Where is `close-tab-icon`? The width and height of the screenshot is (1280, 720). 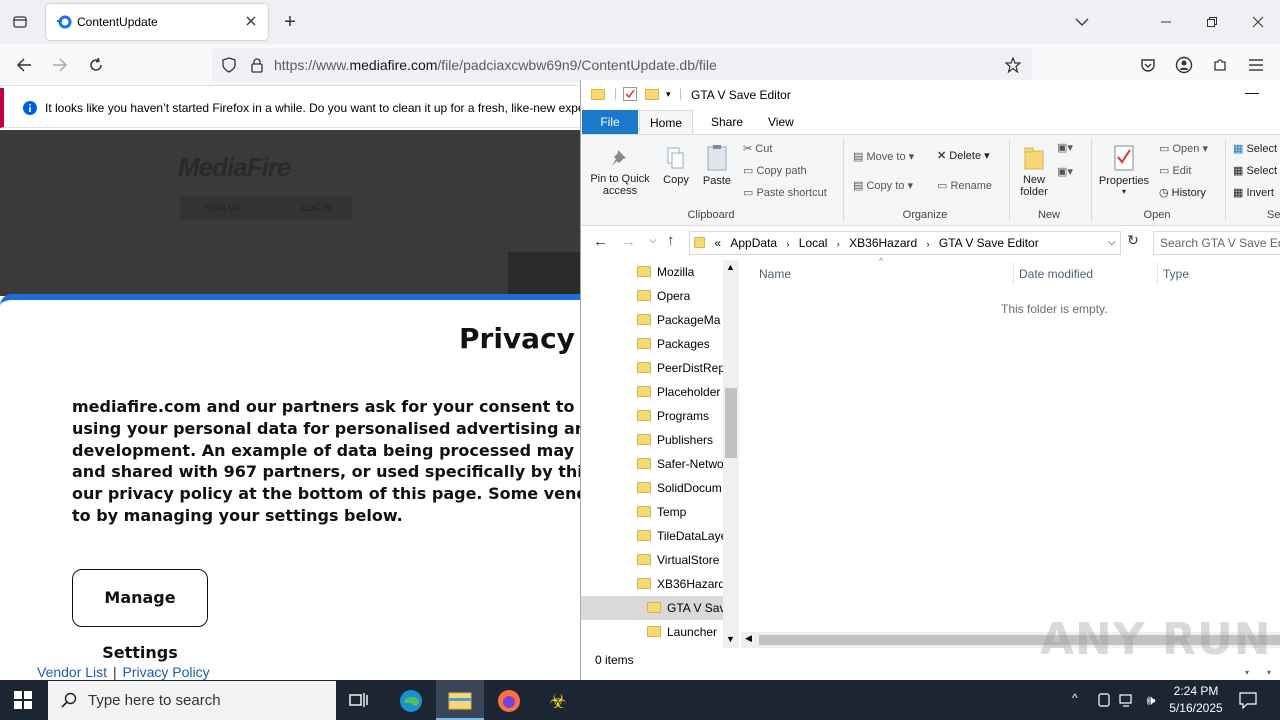
close-tab-icon is located at coordinates (251, 21).